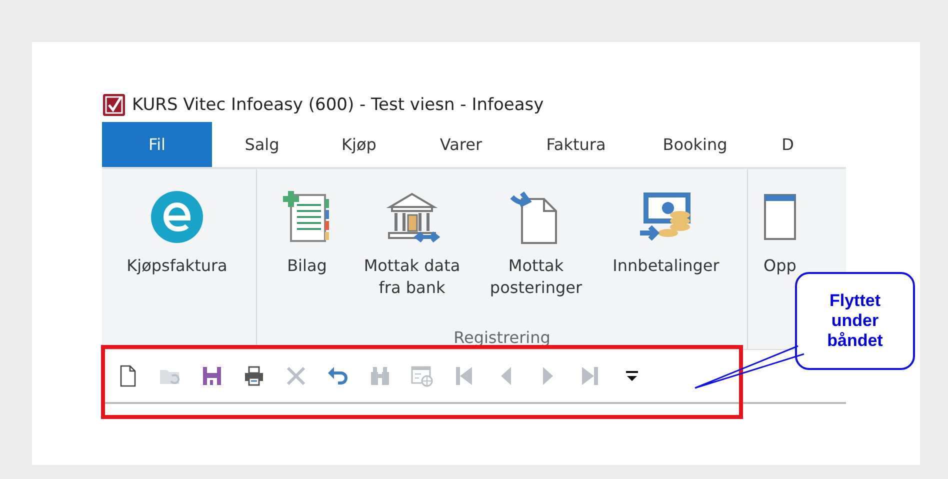  What do you see at coordinates (695, 144) in the screenshot?
I see `ribbon-tab: Booking` at bounding box center [695, 144].